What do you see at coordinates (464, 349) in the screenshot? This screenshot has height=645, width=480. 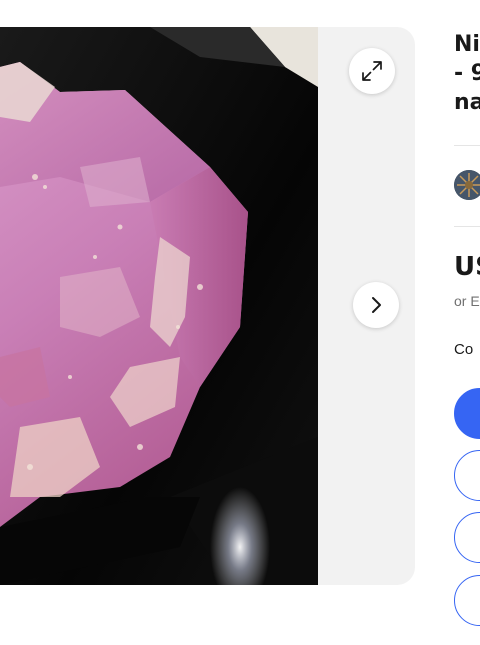 I see `condition-label: Co` at bounding box center [464, 349].